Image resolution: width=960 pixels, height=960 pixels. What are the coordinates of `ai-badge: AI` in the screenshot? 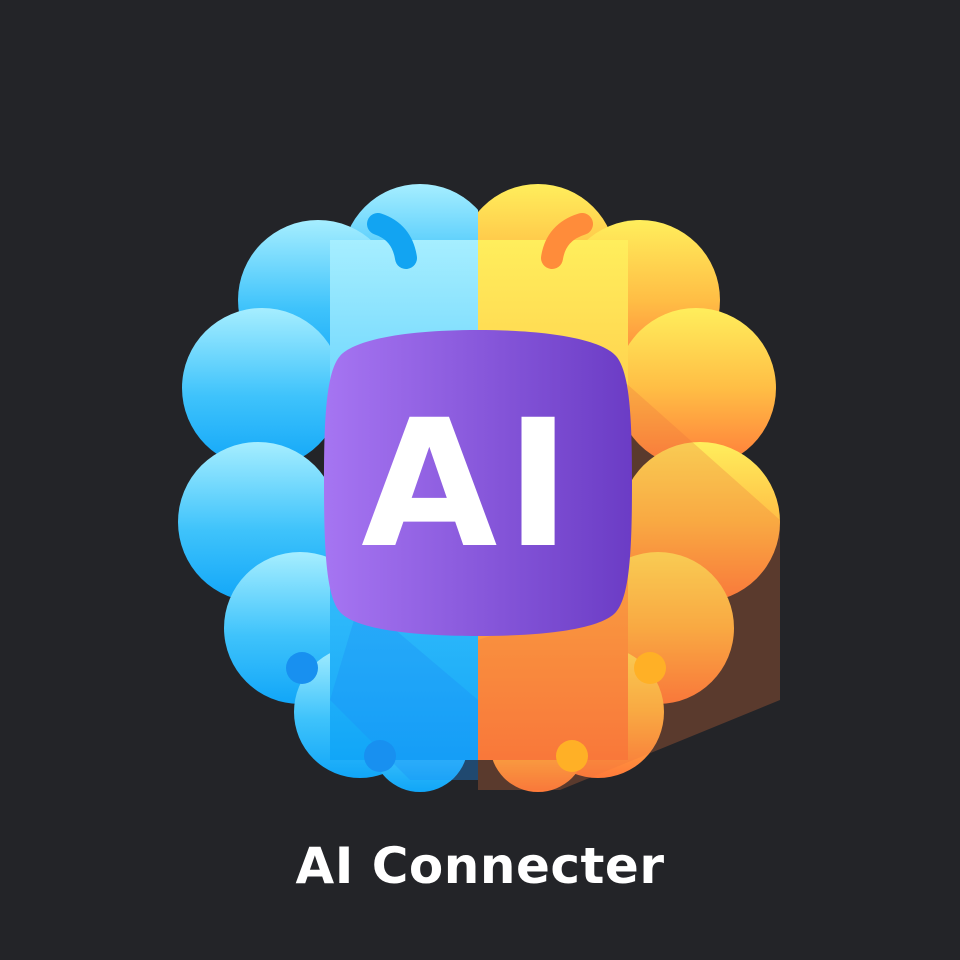 It's located at (478, 483).